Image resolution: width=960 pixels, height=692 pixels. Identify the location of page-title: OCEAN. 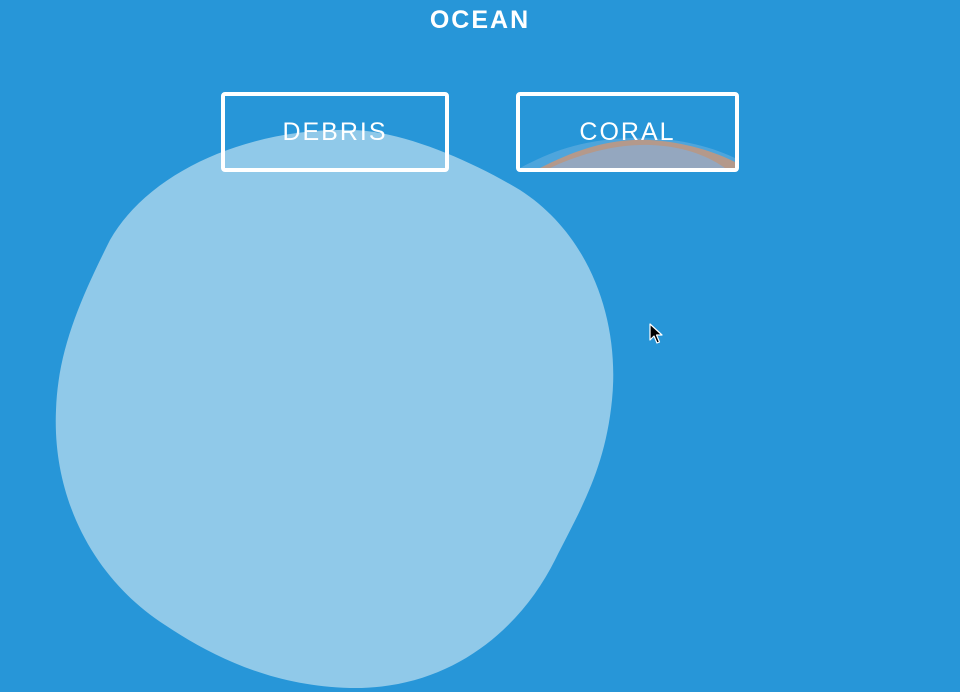
(480, 20).